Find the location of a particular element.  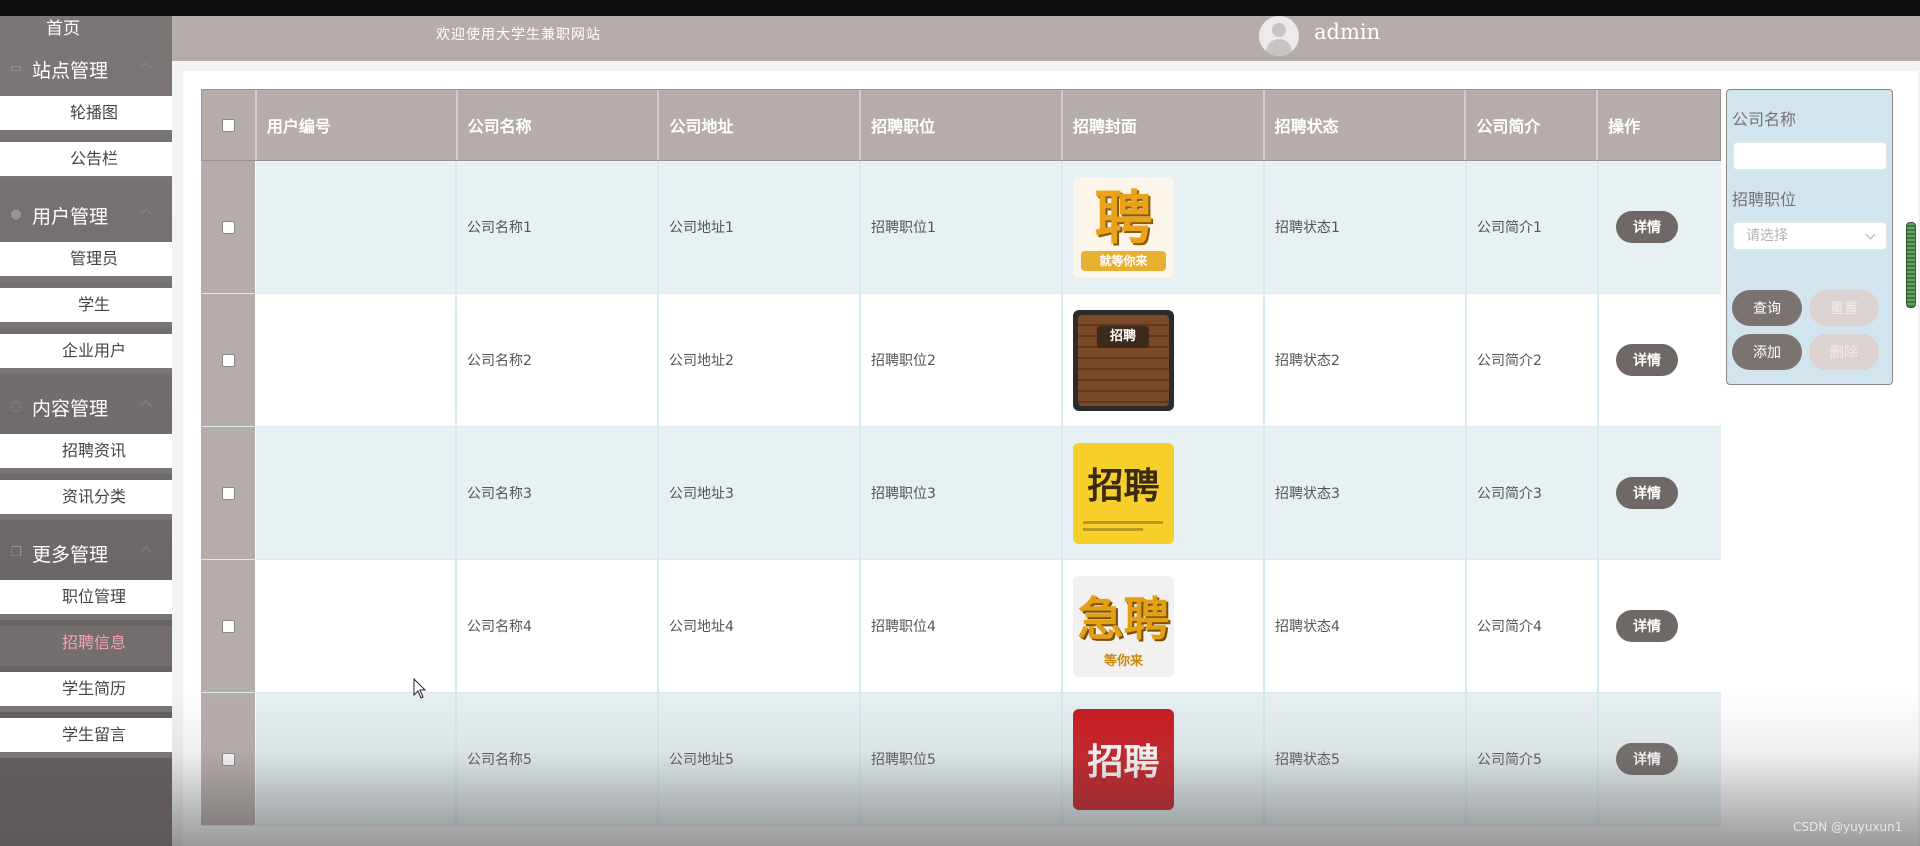

cell-intro: 公司简介2 is located at coordinates (1533, 360).